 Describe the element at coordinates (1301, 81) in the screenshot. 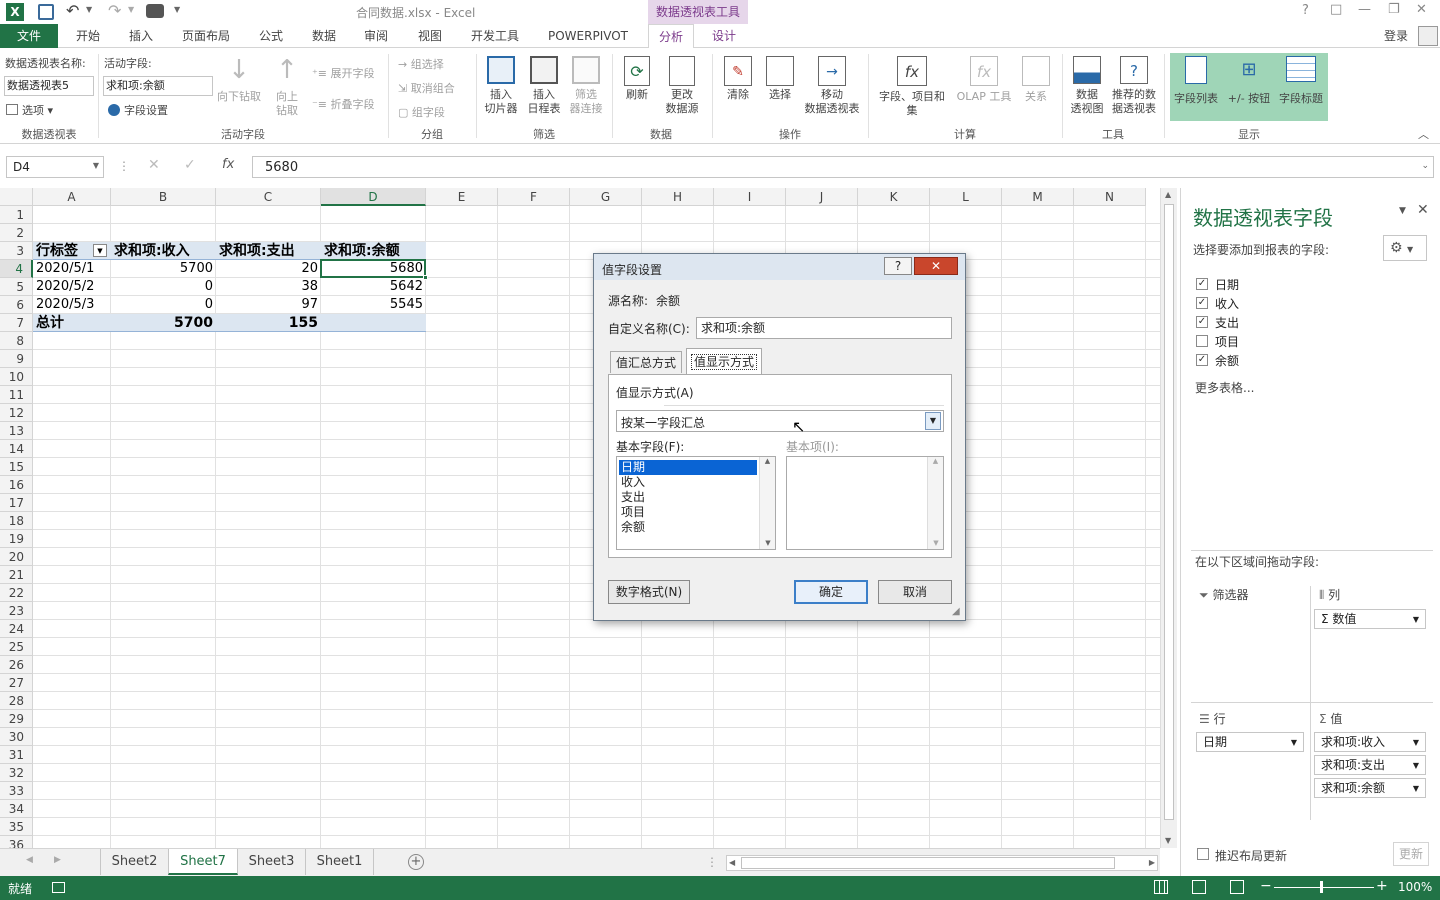

I see `field-headers-button: 字段标题` at that location.